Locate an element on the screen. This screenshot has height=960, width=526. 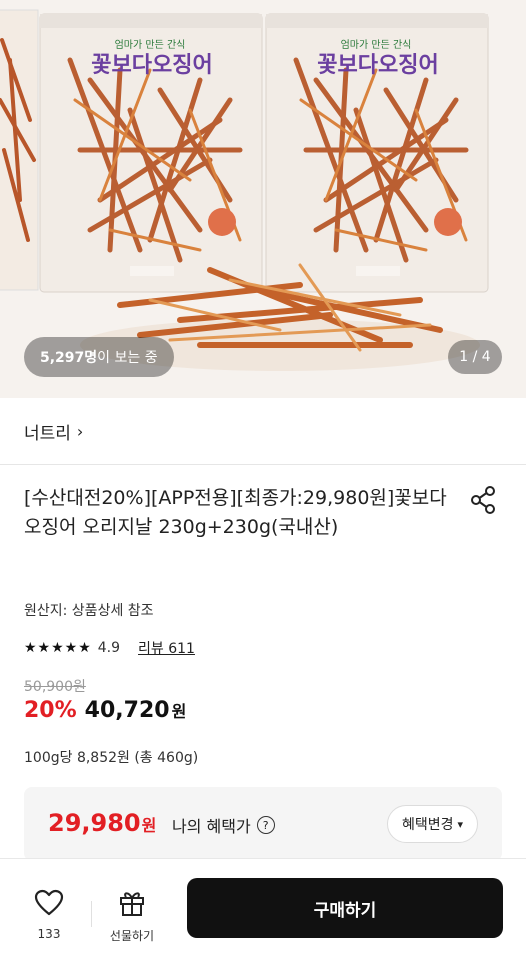
change-benefit-button: 혜택변경 ▾ is located at coordinates (432, 824).